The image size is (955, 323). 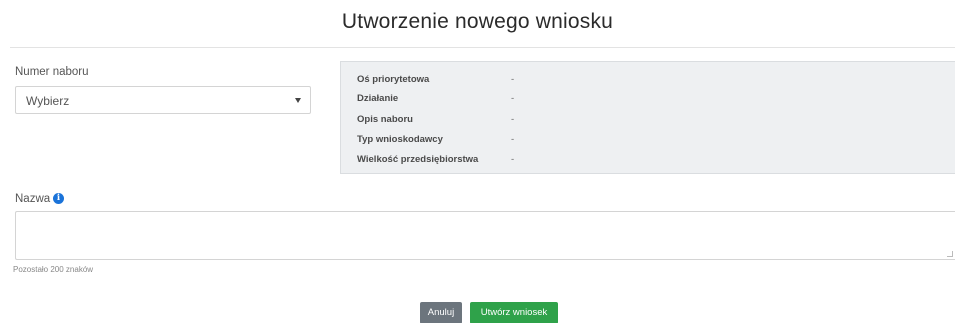 What do you see at coordinates (48, 101) in the screenshot?
I see `numer-naboru-selected-value: Wybierz` at bounding box center [48, 101].